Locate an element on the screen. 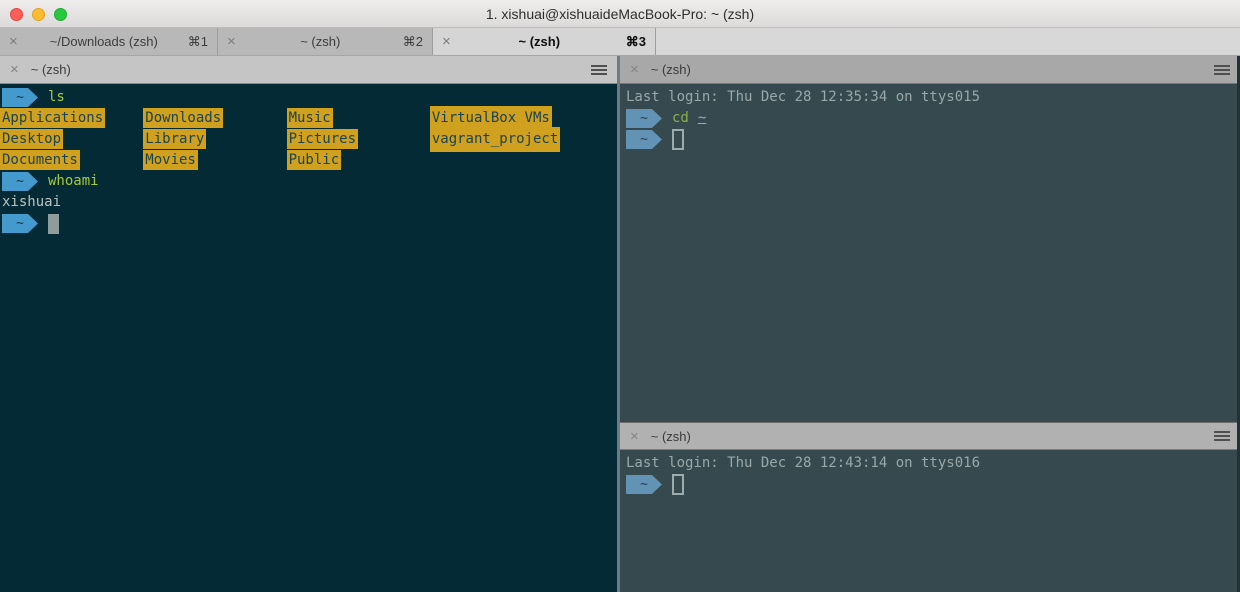  zoom-window-icon is located at coordinates (60, 14).